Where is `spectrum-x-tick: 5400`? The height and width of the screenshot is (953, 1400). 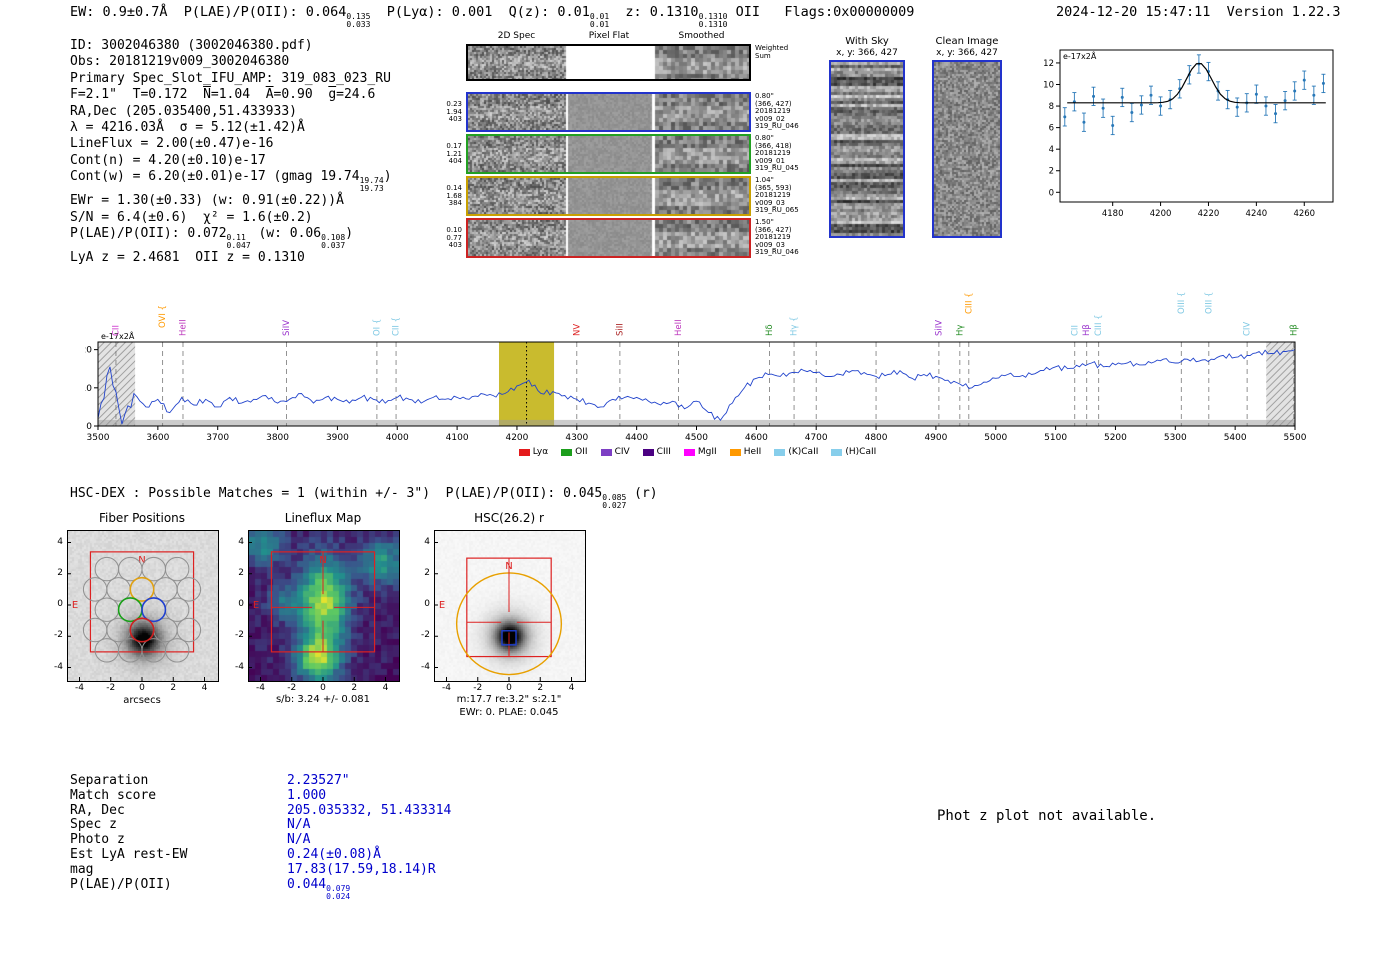 spectrum-x-tick: 5400 is located at coordinates (1235, 438).